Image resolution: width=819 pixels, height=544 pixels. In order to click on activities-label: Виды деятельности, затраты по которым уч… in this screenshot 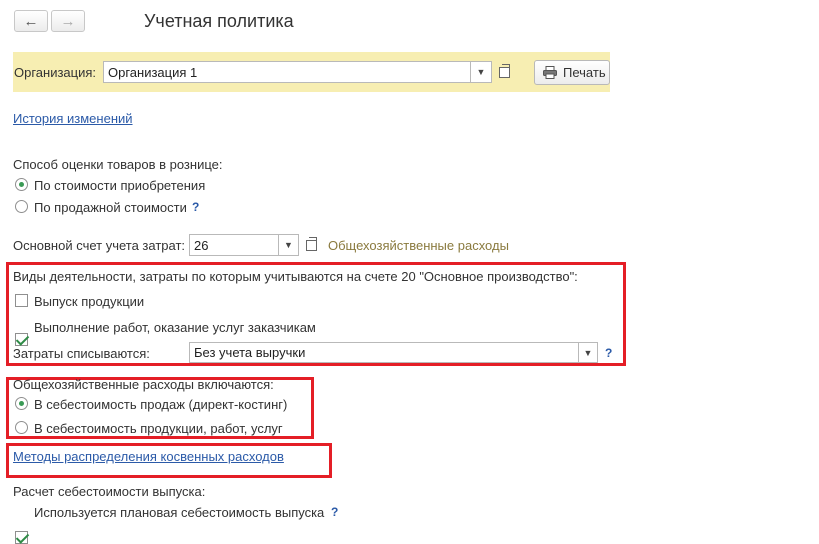, I will do `click(295, 276)`.